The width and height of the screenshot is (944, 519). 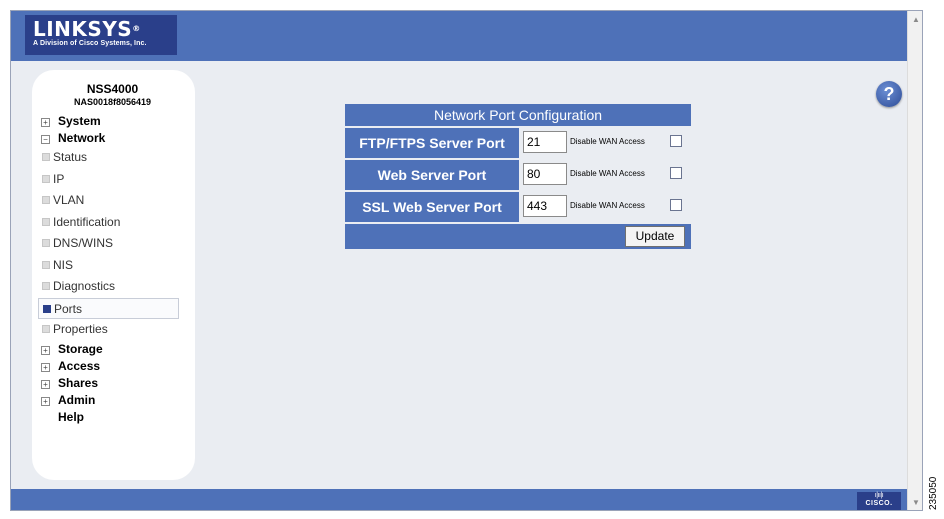 I want to click on sidebar-subitem-dns-wins: DNS/WINS, so click(x=112, y=244).